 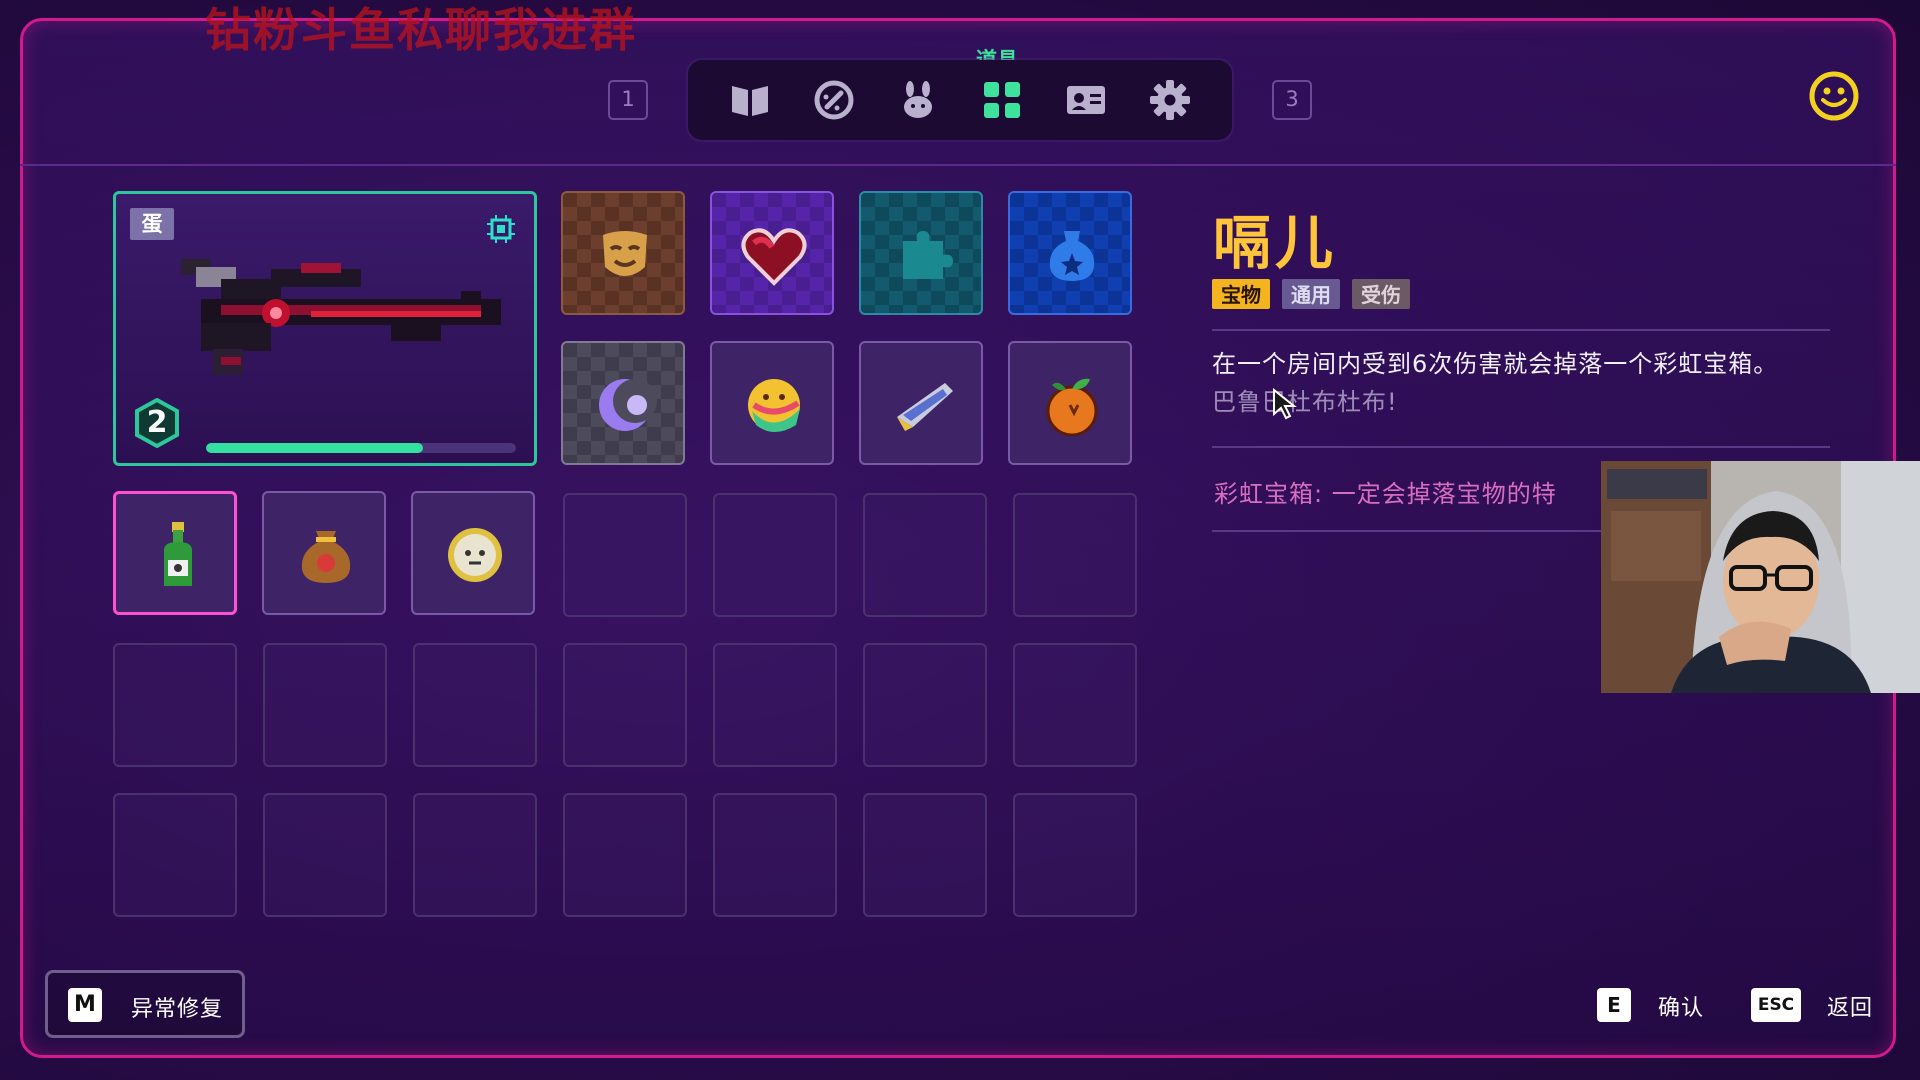 I want to click on heart-icon, so click(x=774, y=257).